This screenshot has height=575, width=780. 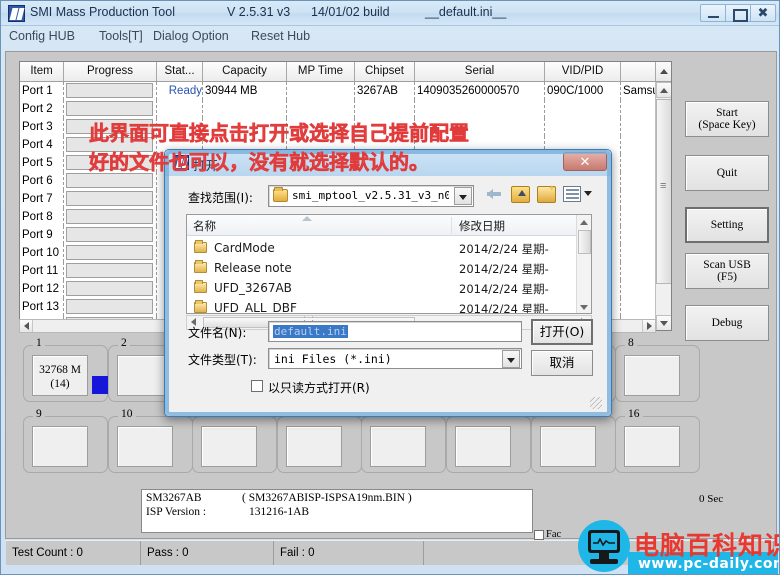 What do you see at coordinates (584, 242) in the screenshot?
I see `file-scrollbar-thumb` at bounding box center [584, 242].